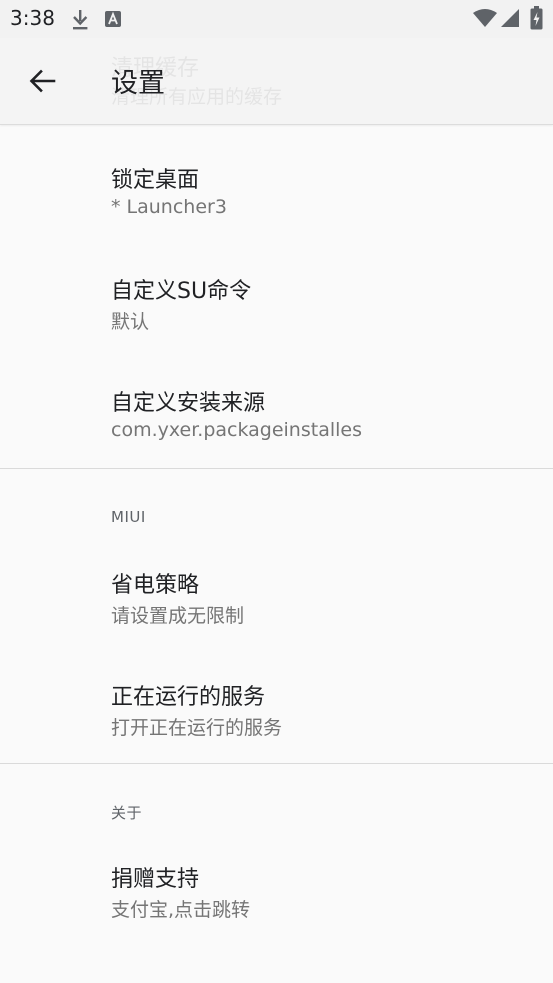 The width and height of the screenshot is (553, 983). I want to click on pref-title: 自定义安装来源, so click(188, 403).